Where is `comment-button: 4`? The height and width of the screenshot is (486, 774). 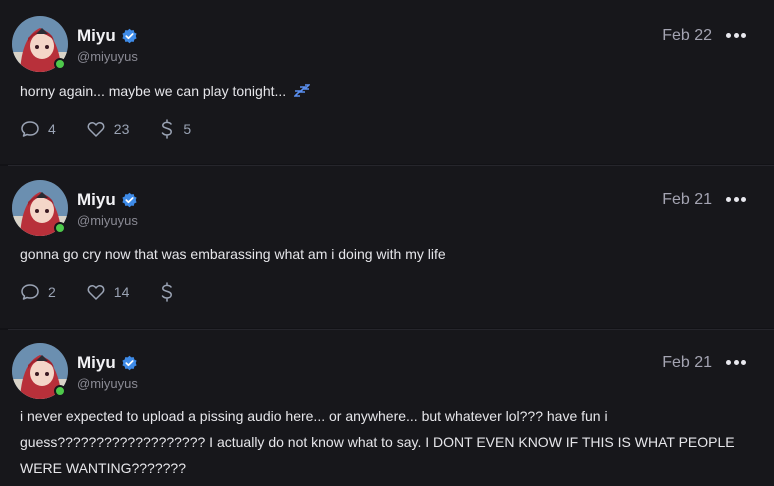 comment-button: 4 is located at coordinates (38, 129).